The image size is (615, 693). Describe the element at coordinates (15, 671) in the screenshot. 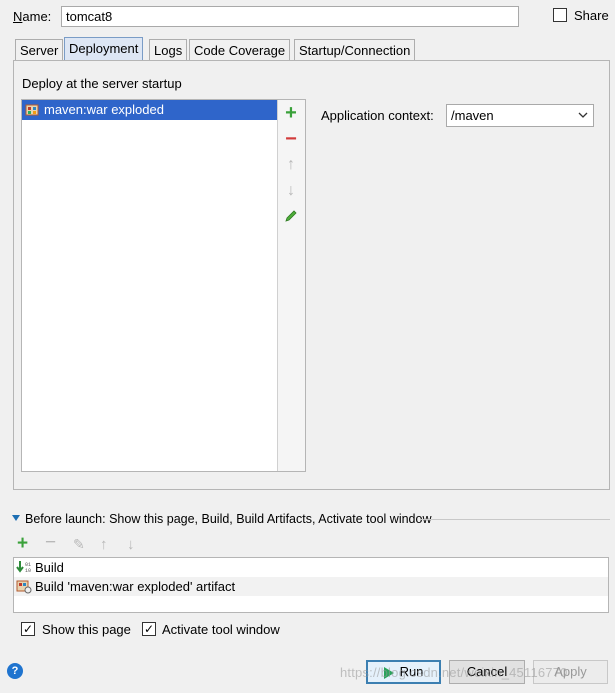

I see `help-icon: ?` at that location.